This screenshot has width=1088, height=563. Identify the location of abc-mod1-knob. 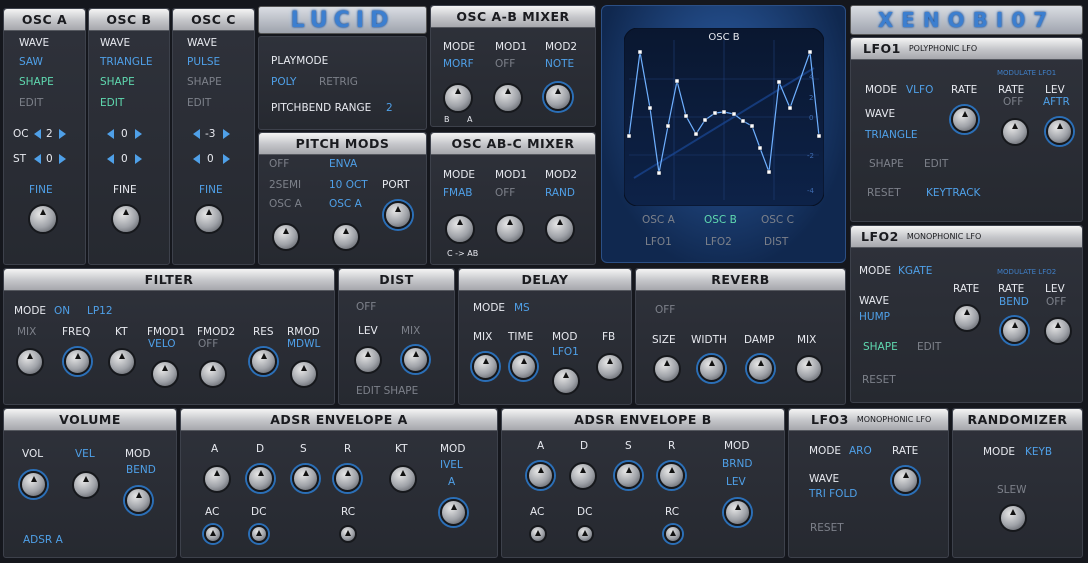
(510, 229).